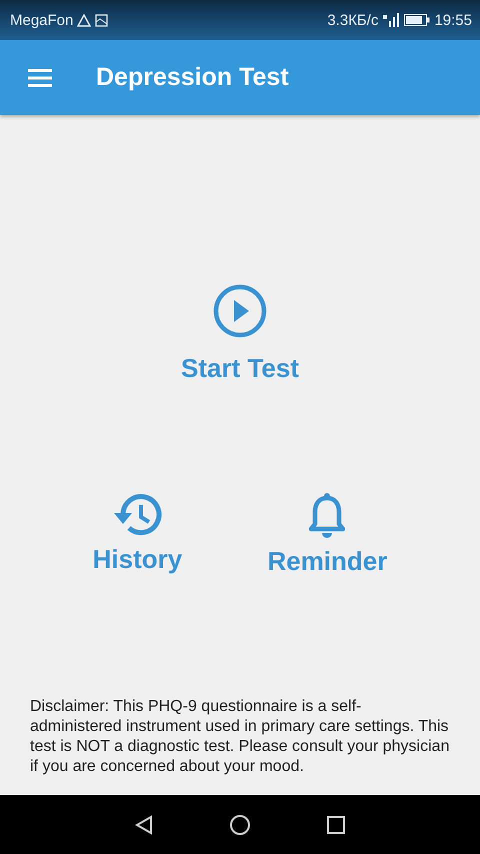 The height and width of the screenshot is (854, 480). What do you see at coordinates (453, 20) in the screenshot?
I see `clock-time: 19:55` at bounding box center [453, 20].